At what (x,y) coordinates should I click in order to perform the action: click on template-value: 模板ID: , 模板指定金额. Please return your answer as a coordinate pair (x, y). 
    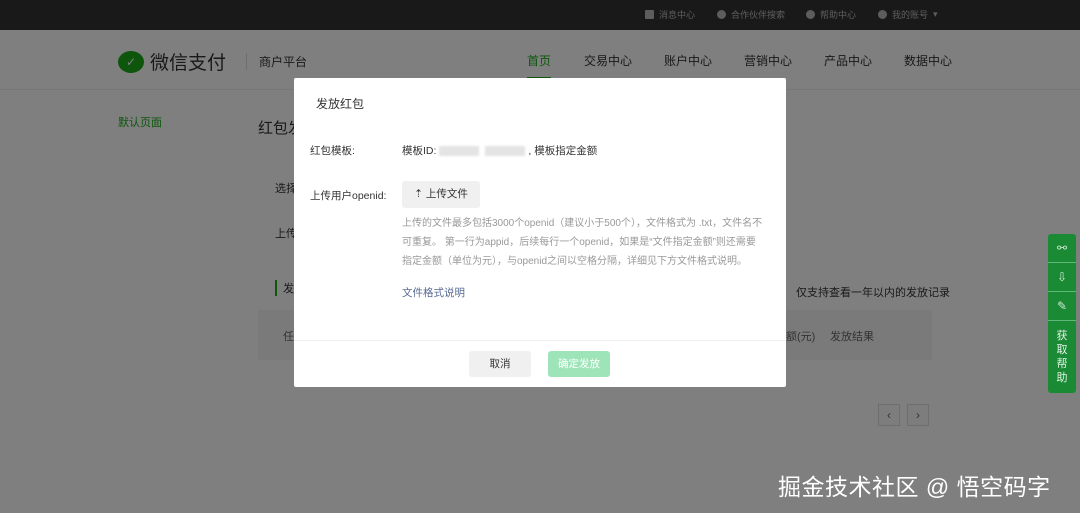
    Looking at the image, I should click on (499, 150).